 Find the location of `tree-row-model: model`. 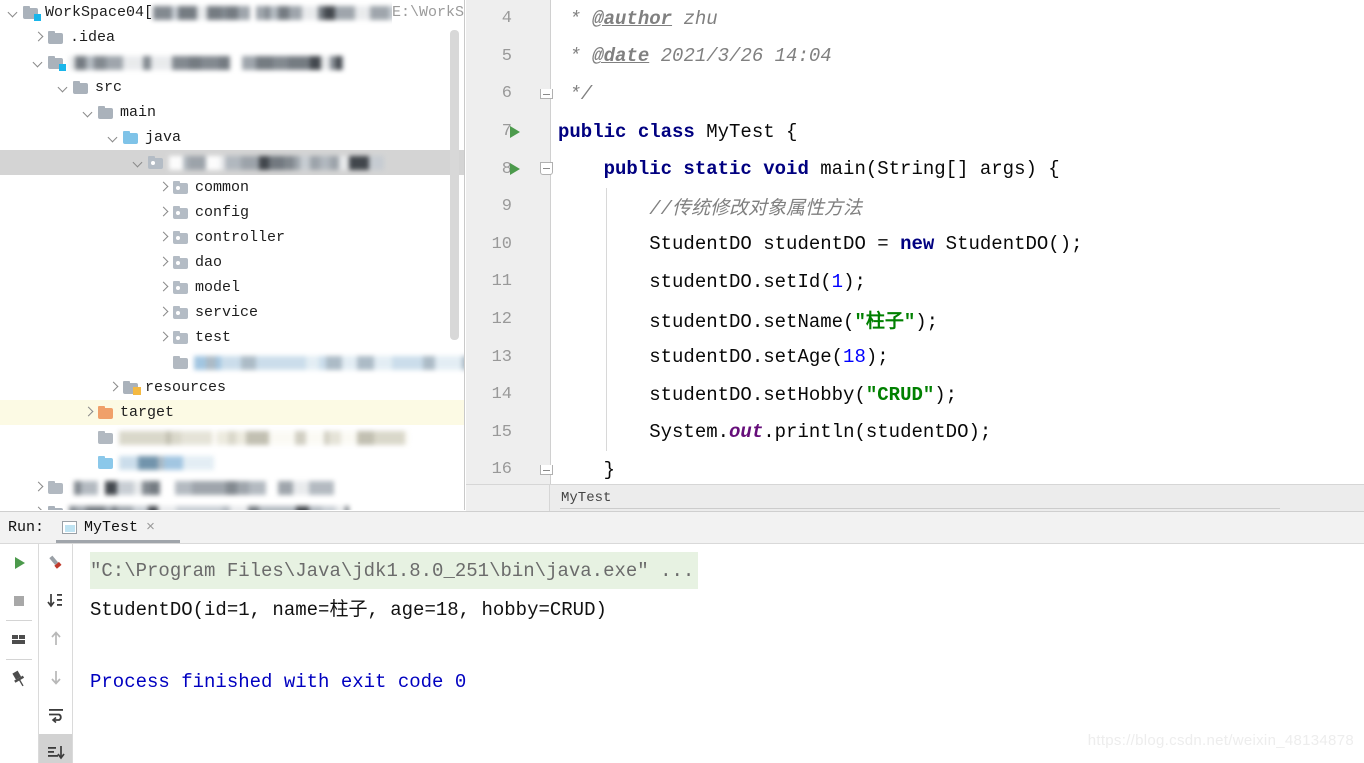

tree-row-model: model is located at coordinates (232, 287).